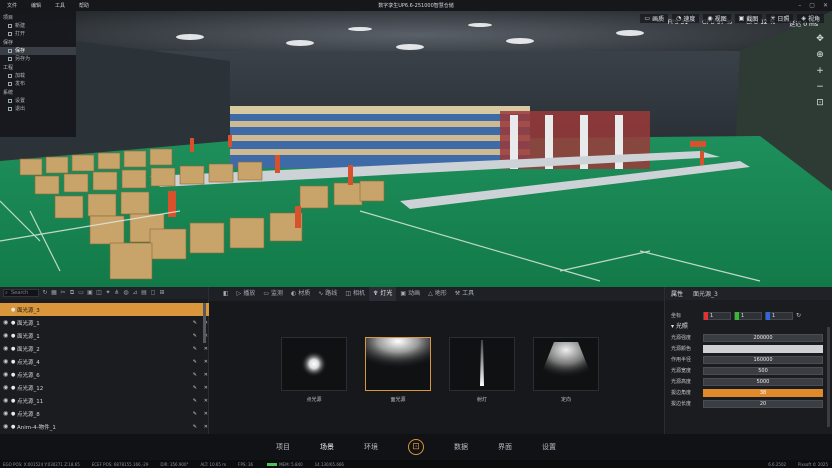 This screenshot has width=832, height=468. I want to click on tab-terrain: △ 地形, so click(437, 294).